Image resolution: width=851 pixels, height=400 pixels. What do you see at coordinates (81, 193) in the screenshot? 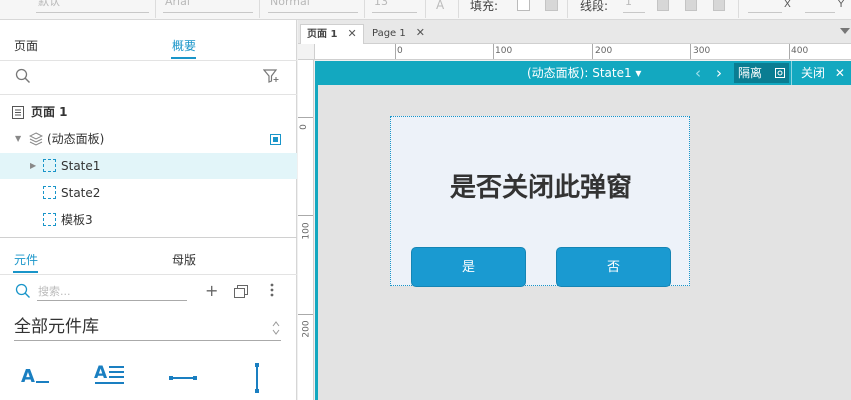
I see `tree-item-label: State2` at bounding box center [81, 193].